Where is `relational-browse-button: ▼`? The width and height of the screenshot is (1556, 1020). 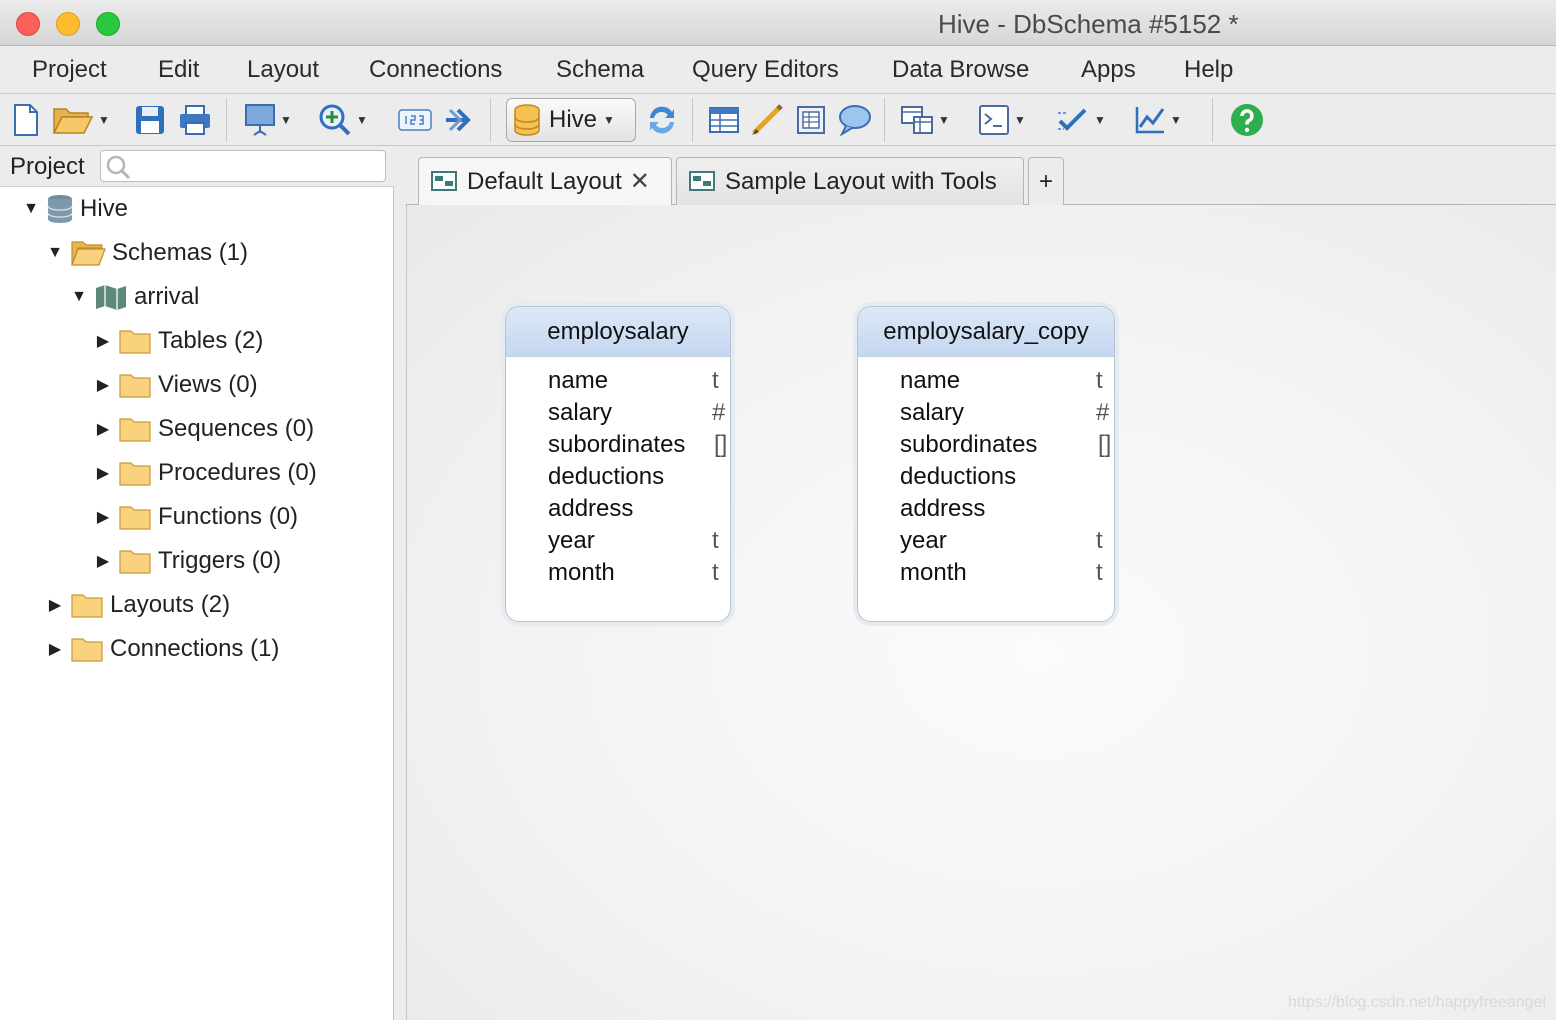 relational-browse-button: ▼ is located at coordinates (925, 120).